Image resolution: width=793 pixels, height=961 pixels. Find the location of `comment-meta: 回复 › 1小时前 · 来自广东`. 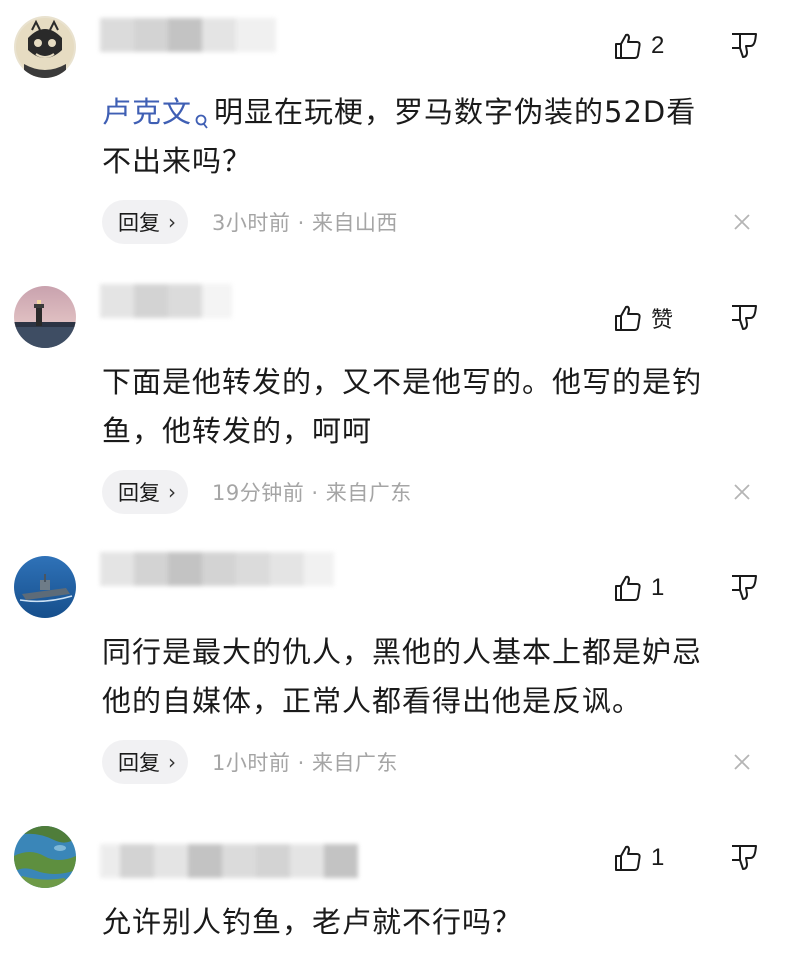

comment-meta: 回复 › 1小时前 · 来自广东 is located at coordinates (250, 762).